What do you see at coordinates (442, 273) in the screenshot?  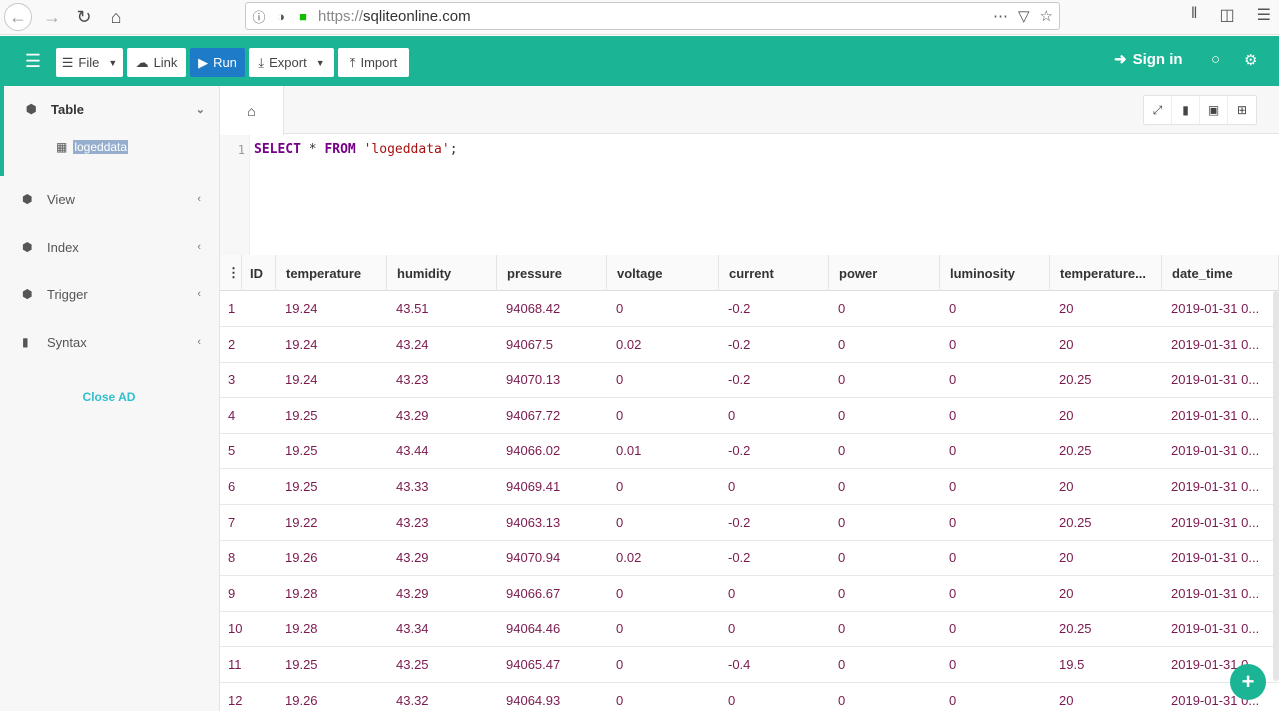 I see `column-header: humidity` at bounding box center [442, 273].